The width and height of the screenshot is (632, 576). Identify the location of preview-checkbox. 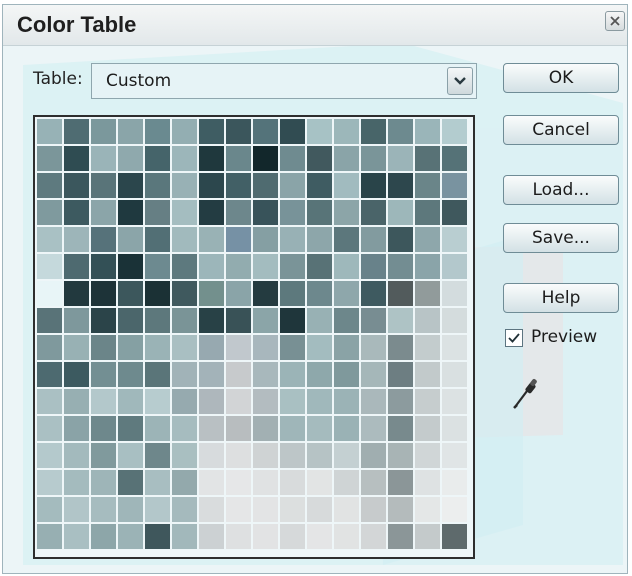
(514, 338).